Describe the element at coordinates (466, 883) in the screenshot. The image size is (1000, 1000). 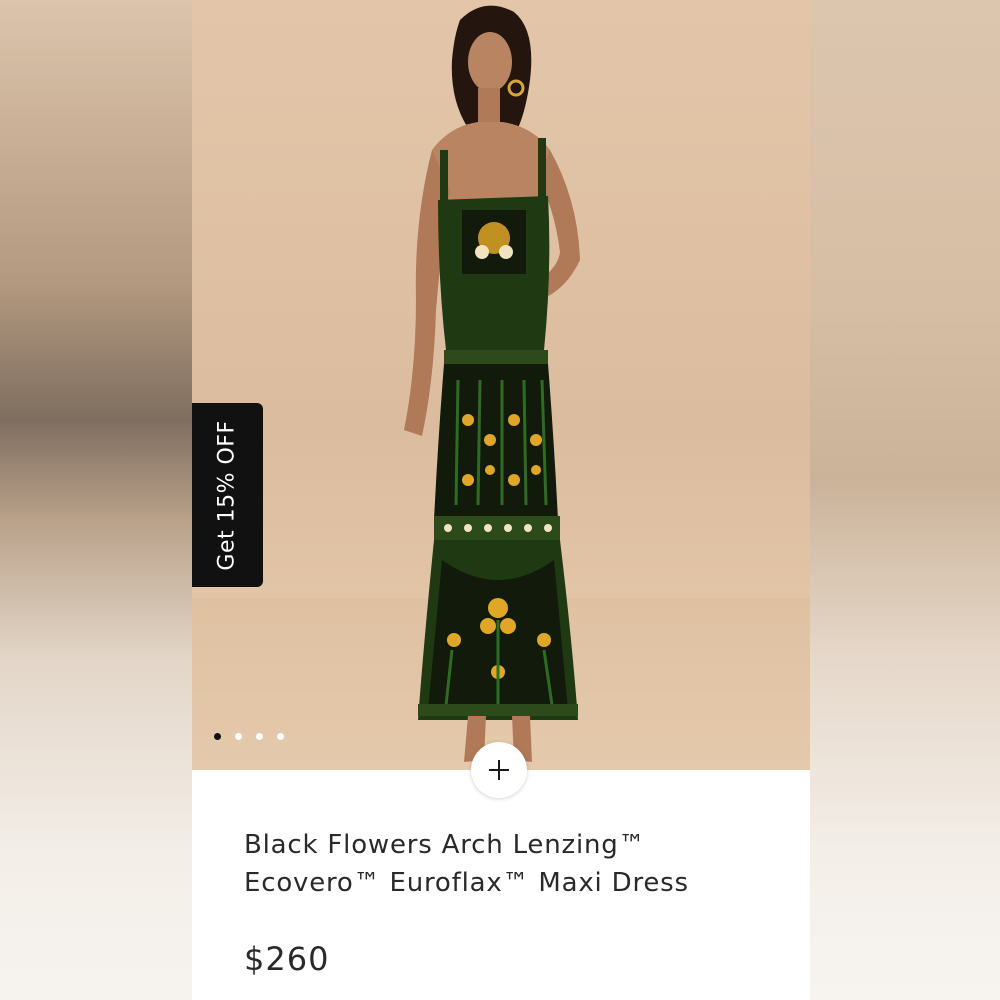
I see `product-title-line-2: Ecovero™ Euroflax™ Maxi Dress` at that location.